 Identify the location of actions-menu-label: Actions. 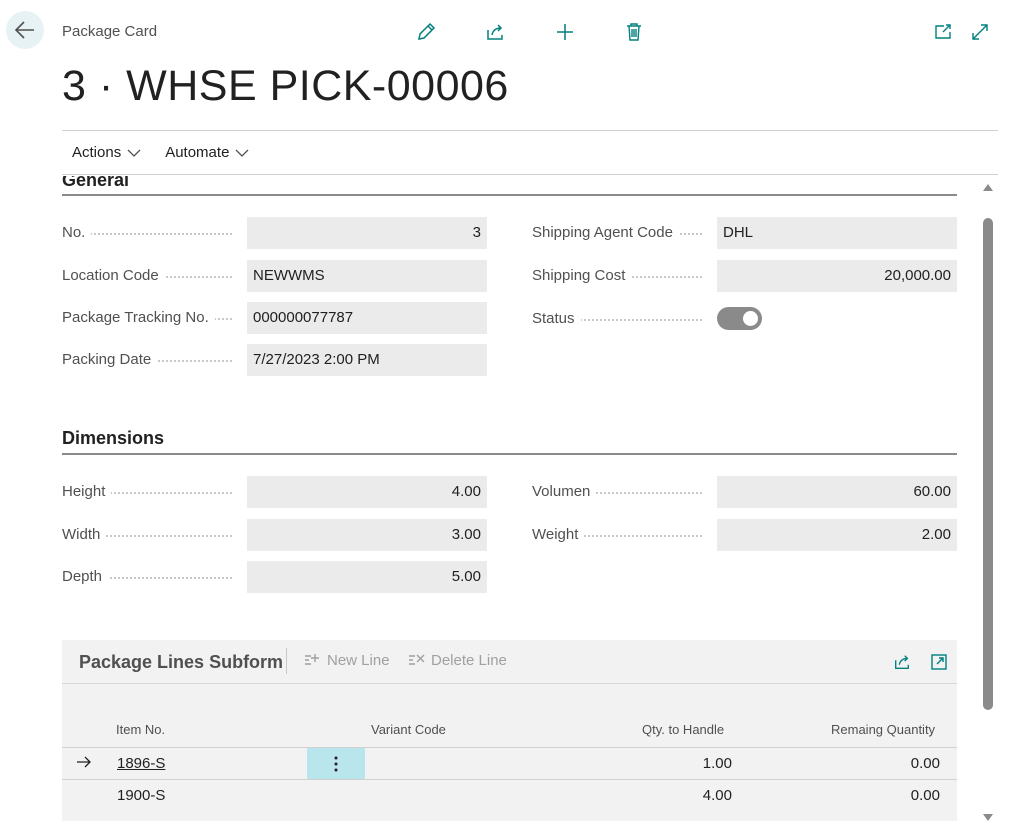
(97, 152).